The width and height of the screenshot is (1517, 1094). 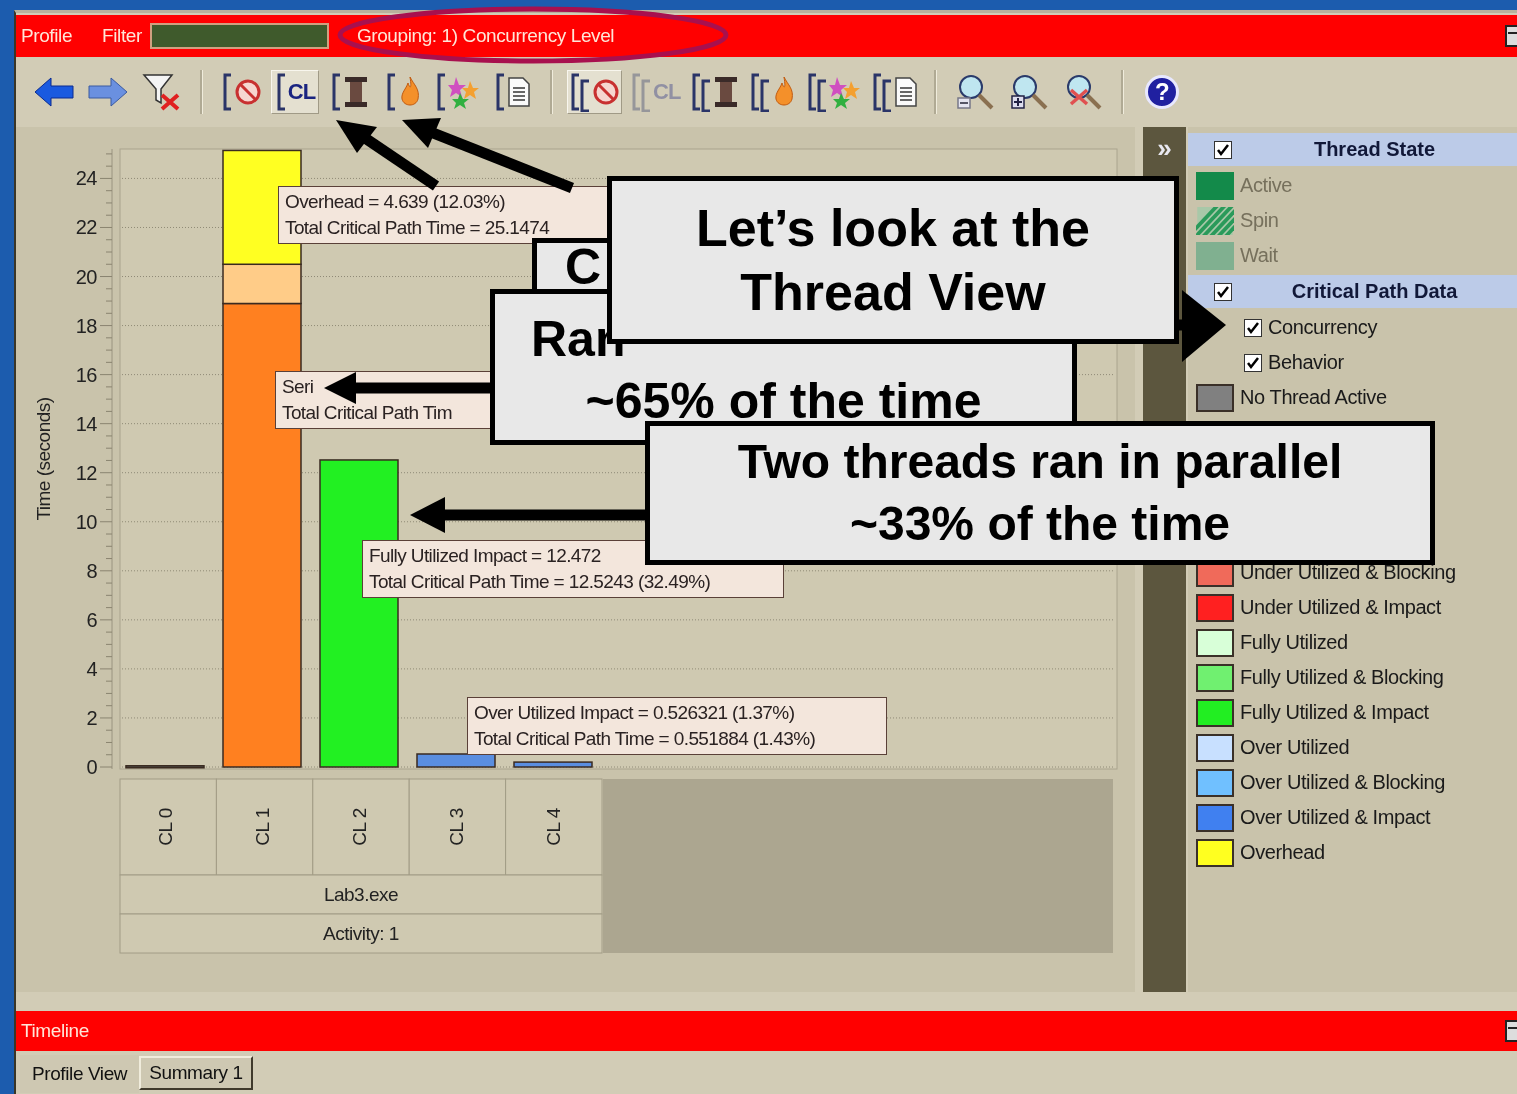 I want to click on toolbar-button, so click(x=594, y=92).